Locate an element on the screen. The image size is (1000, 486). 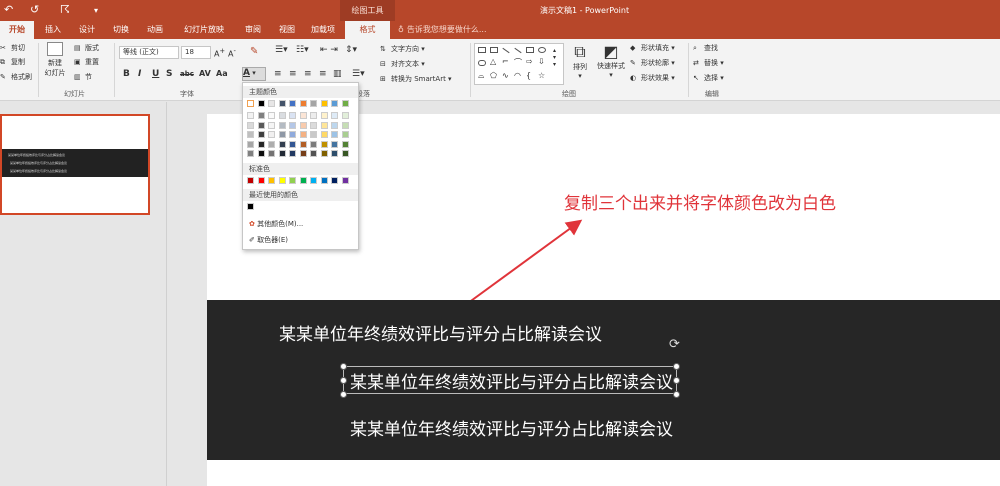
resize-handle-bottom-left is located at coordinates (343, 394).